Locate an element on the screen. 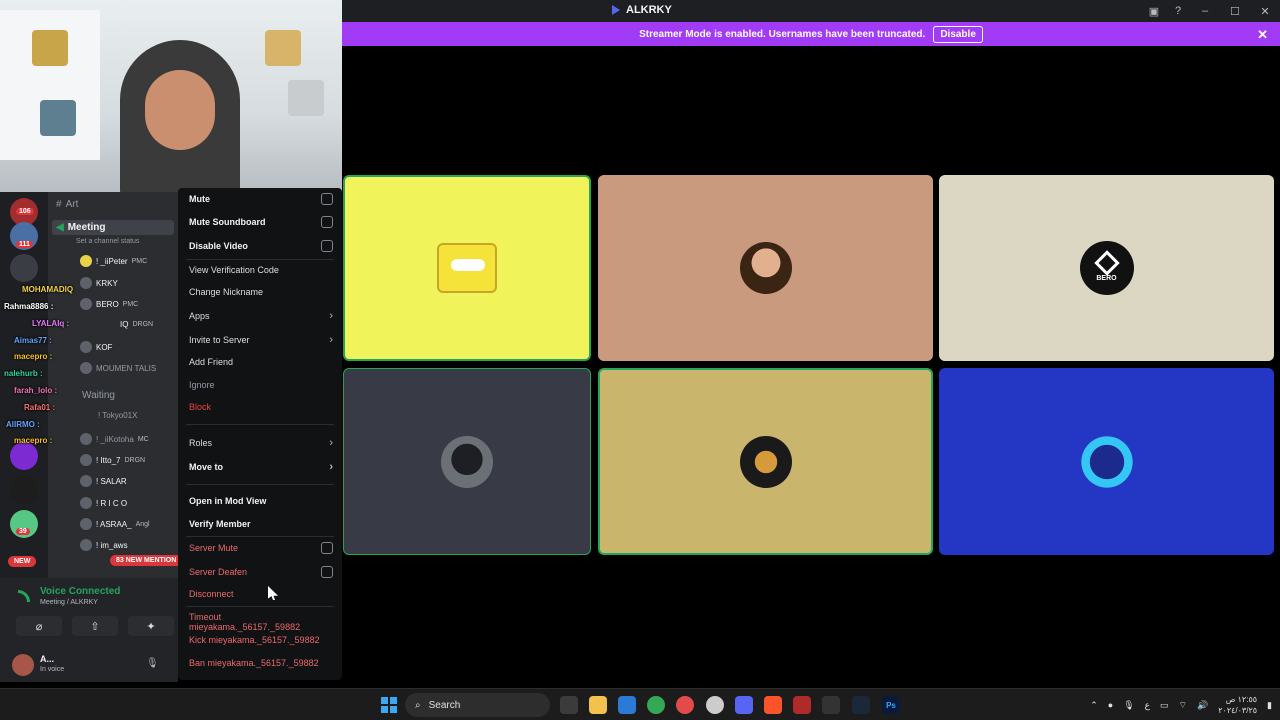 The image size is (1280, 720). maximize-button: ☐ is located at coordinates (1235, 11).